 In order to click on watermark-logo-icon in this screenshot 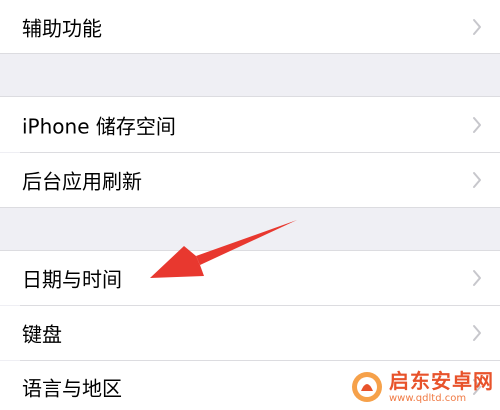, I will do `click(367, 387)`.